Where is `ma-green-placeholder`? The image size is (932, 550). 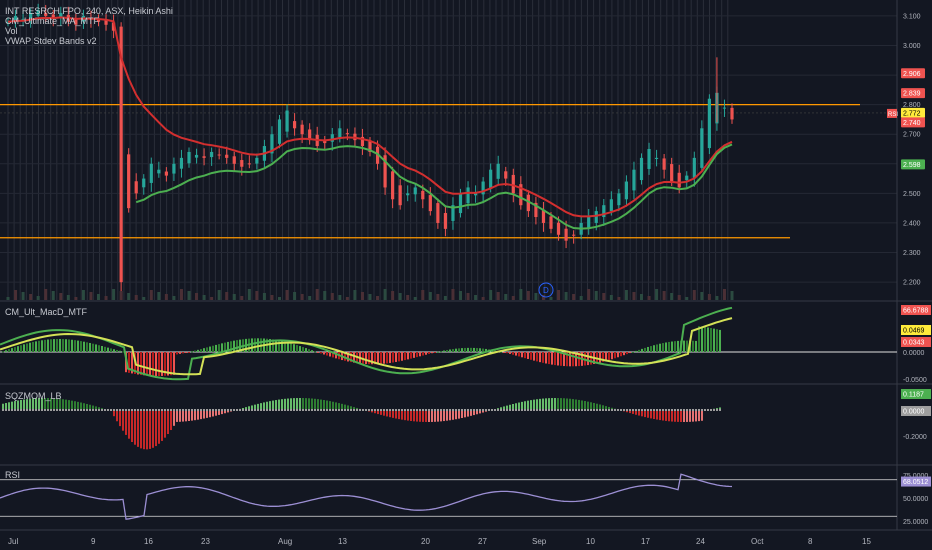 ma-green-placeholder is located at coordinates (310, 183).